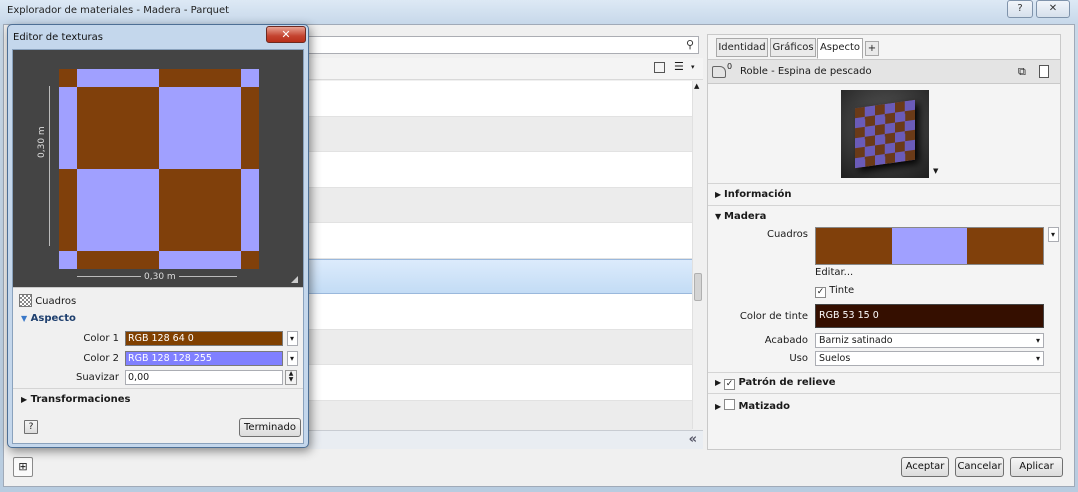 The width and height of the screenshot is (1078, 492). I want to click on cuadros-options-dropdown: ▾, so click(1053, 234).